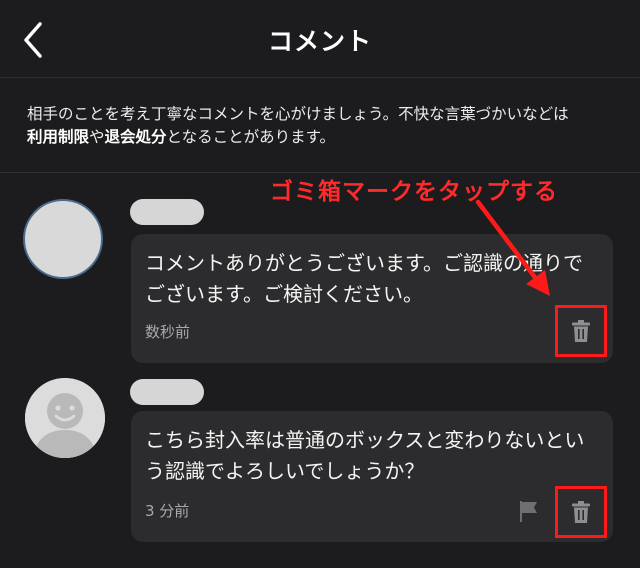 The image size is (640, 568). I want to click on comment-timestamp: 3 分前, so click(167, 511).